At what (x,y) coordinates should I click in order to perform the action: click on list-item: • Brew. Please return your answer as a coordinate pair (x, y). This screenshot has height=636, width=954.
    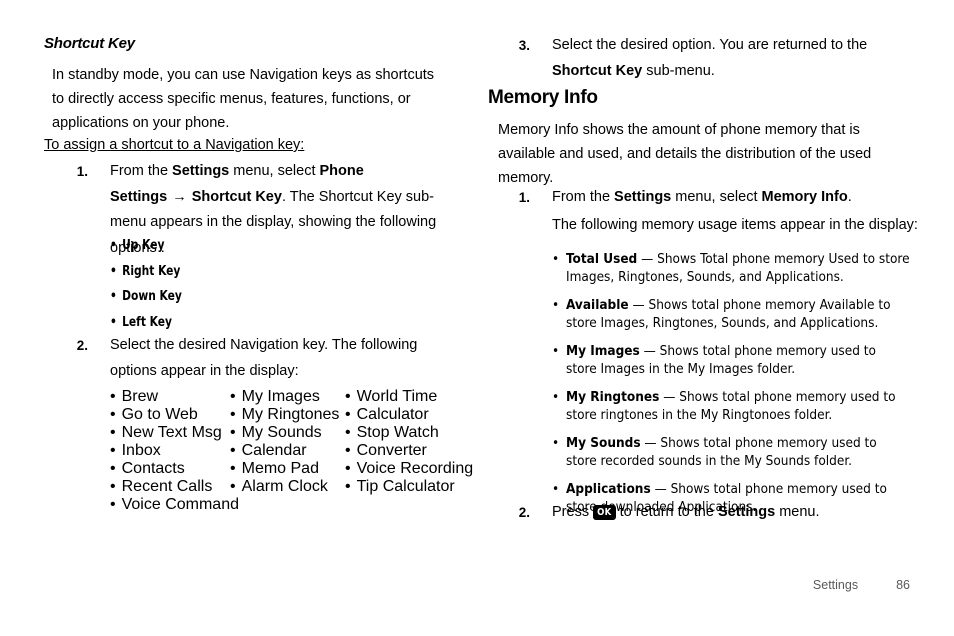
    Looking at the image, I should click on (174, 397).